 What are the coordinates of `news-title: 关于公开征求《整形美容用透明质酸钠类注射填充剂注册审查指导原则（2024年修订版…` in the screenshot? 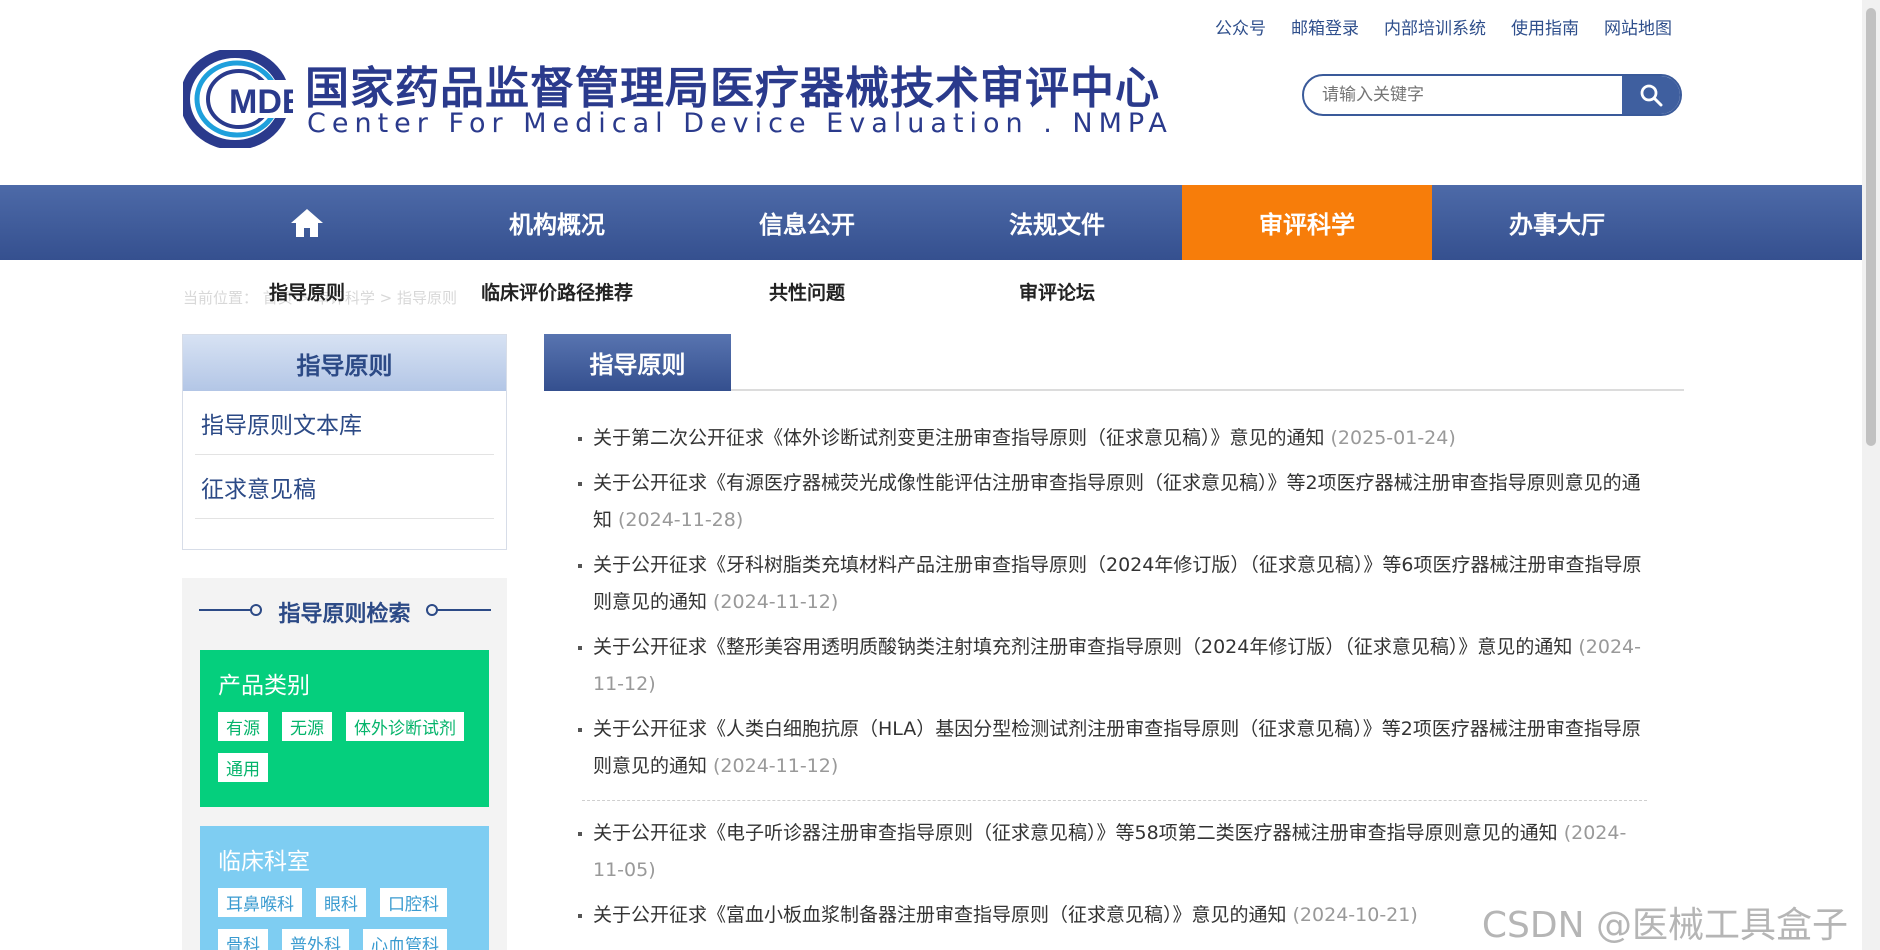 It's located at (1082, 647).